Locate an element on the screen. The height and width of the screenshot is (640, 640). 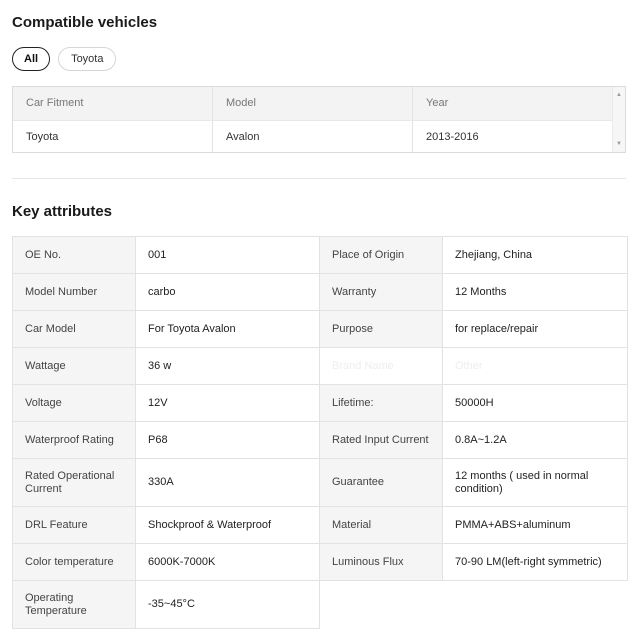
fitment-table-header: Car Fitment Model Year is located at coordinates (319, 104).